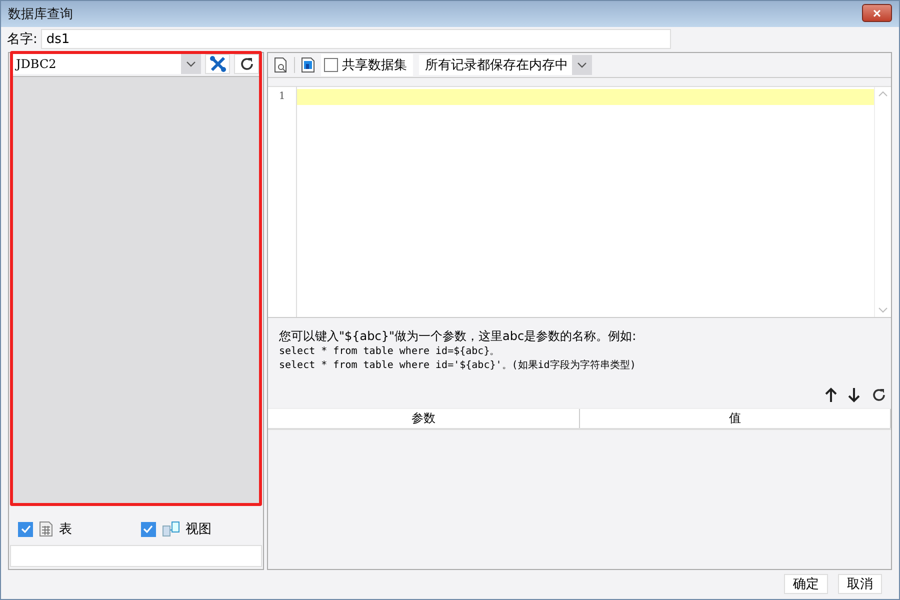 The width and height of the screenshot is (900, 600). I want to click on refresh-button, so click(246, 64).